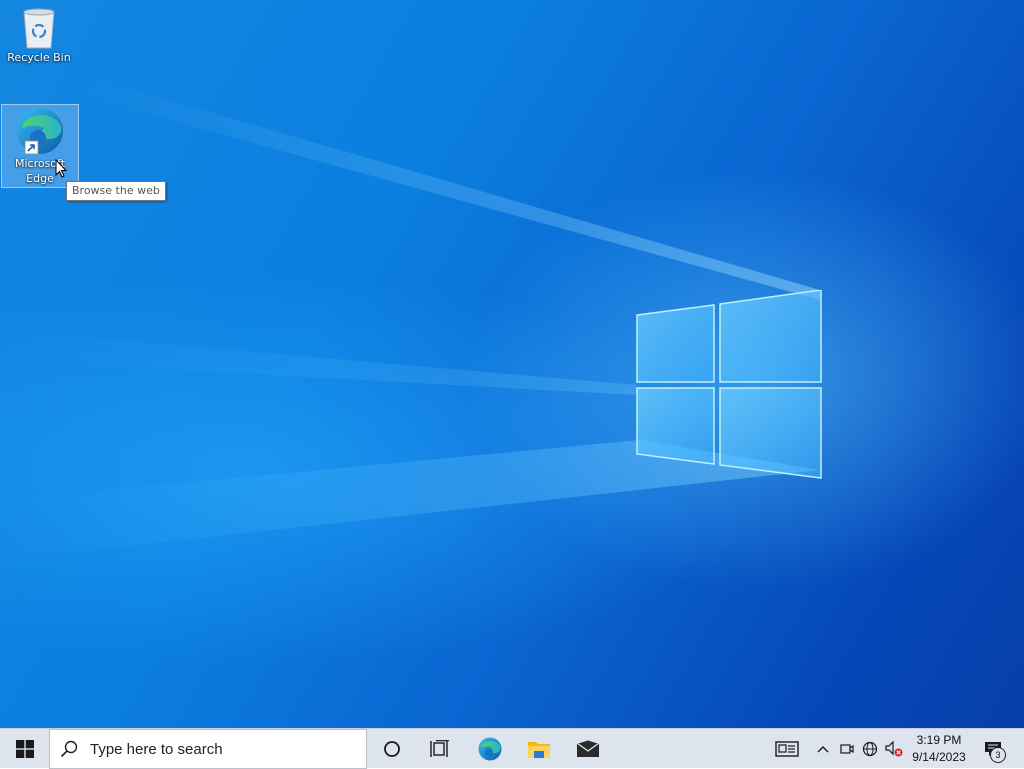  Describe the element at coordinates (998, 755) in the screenshot. I see `notification-count-badge: 3` at that location.